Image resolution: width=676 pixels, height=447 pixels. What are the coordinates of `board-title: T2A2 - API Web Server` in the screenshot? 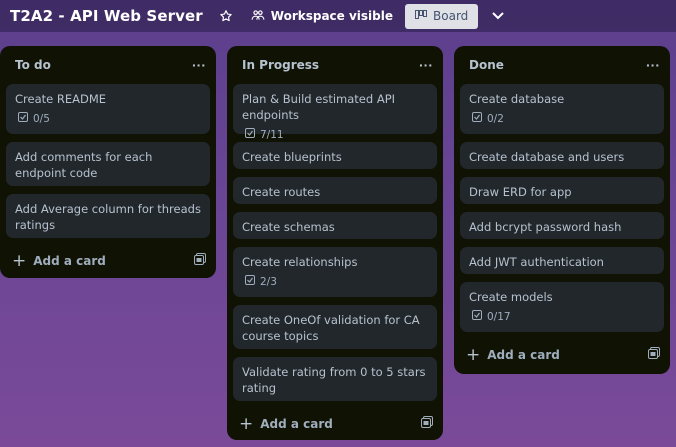 It's located at (106, 16).